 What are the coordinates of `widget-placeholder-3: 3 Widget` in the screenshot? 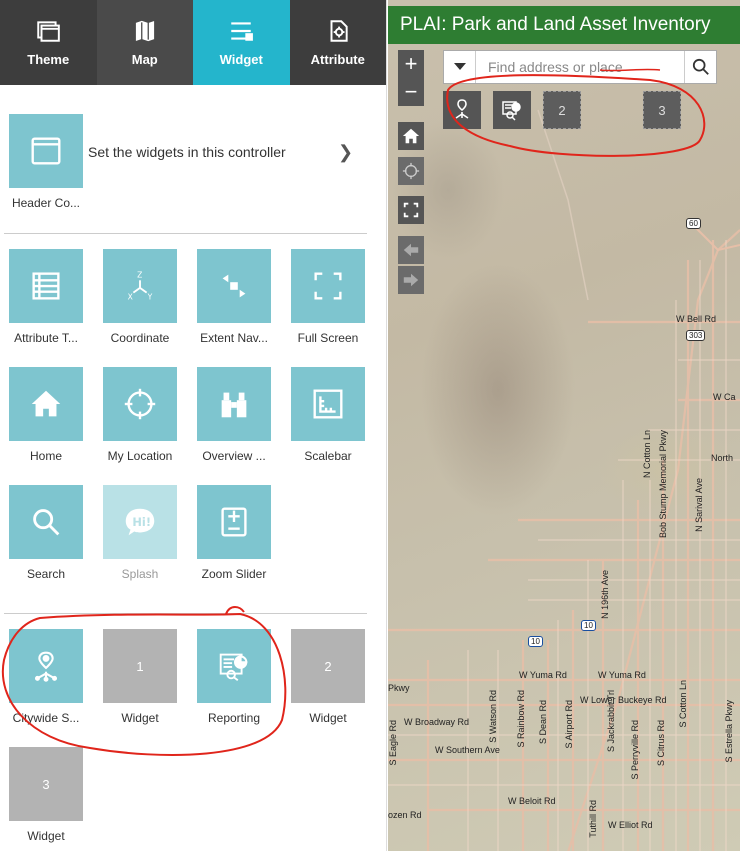 It's located at (46, 795).